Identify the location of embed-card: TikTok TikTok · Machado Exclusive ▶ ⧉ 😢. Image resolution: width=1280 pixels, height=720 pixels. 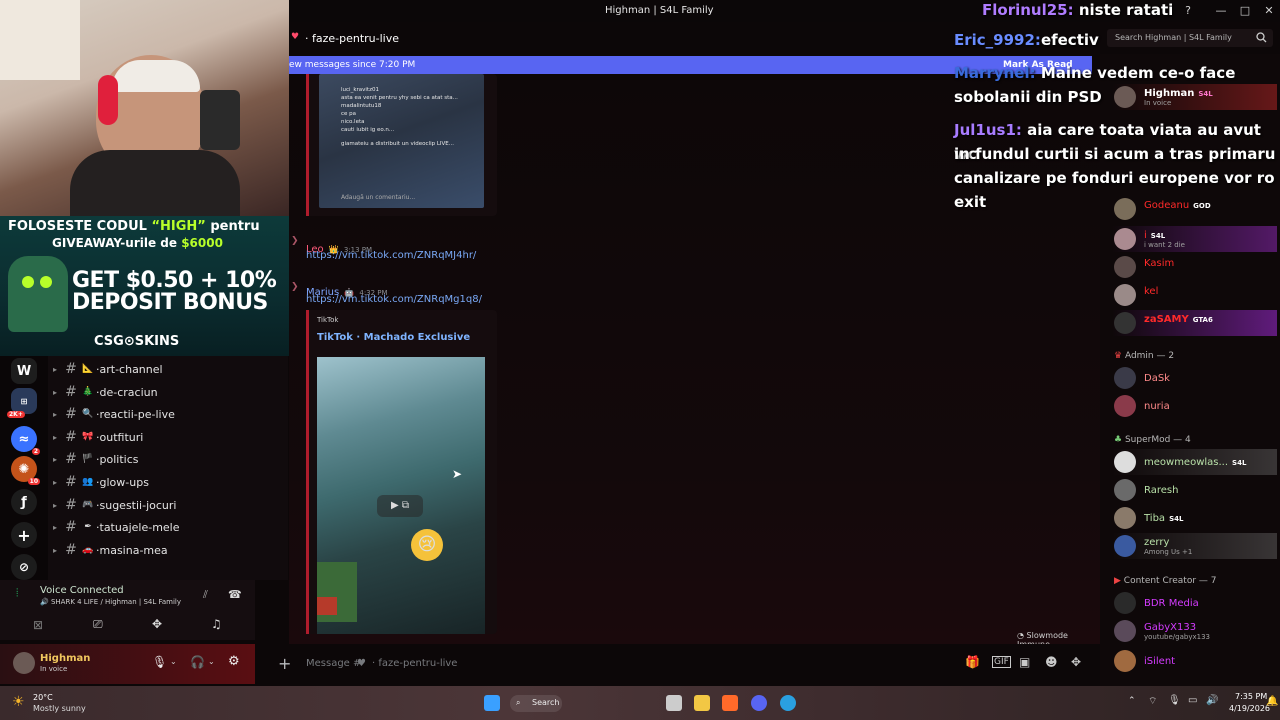
(403, 472).